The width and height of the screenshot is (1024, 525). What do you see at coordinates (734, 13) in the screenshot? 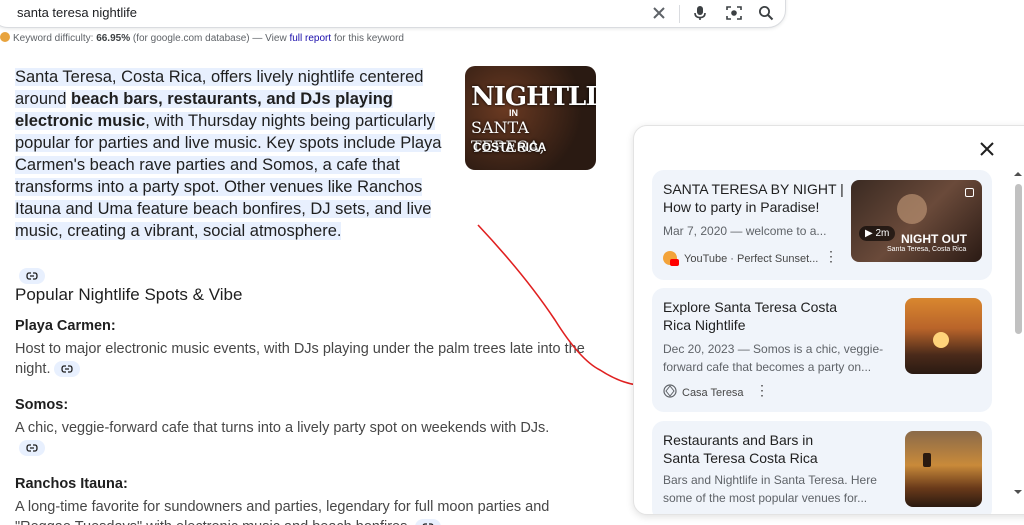
I see `camera-lens-icon` at bounding box center [734, 13].